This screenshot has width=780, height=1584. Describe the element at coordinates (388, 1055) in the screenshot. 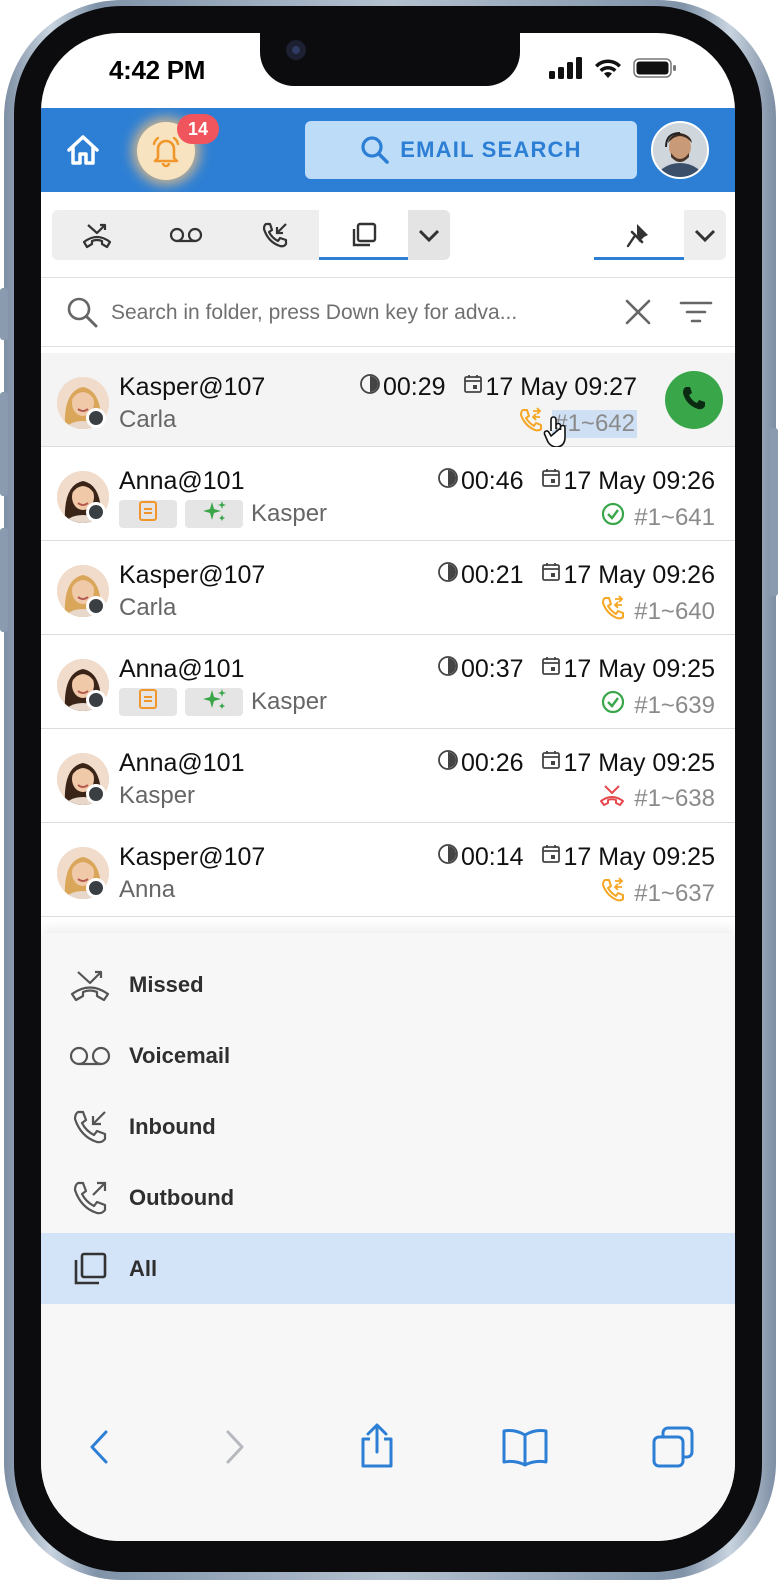

I see `menu-item-voicemail: Voicemail` at that location.